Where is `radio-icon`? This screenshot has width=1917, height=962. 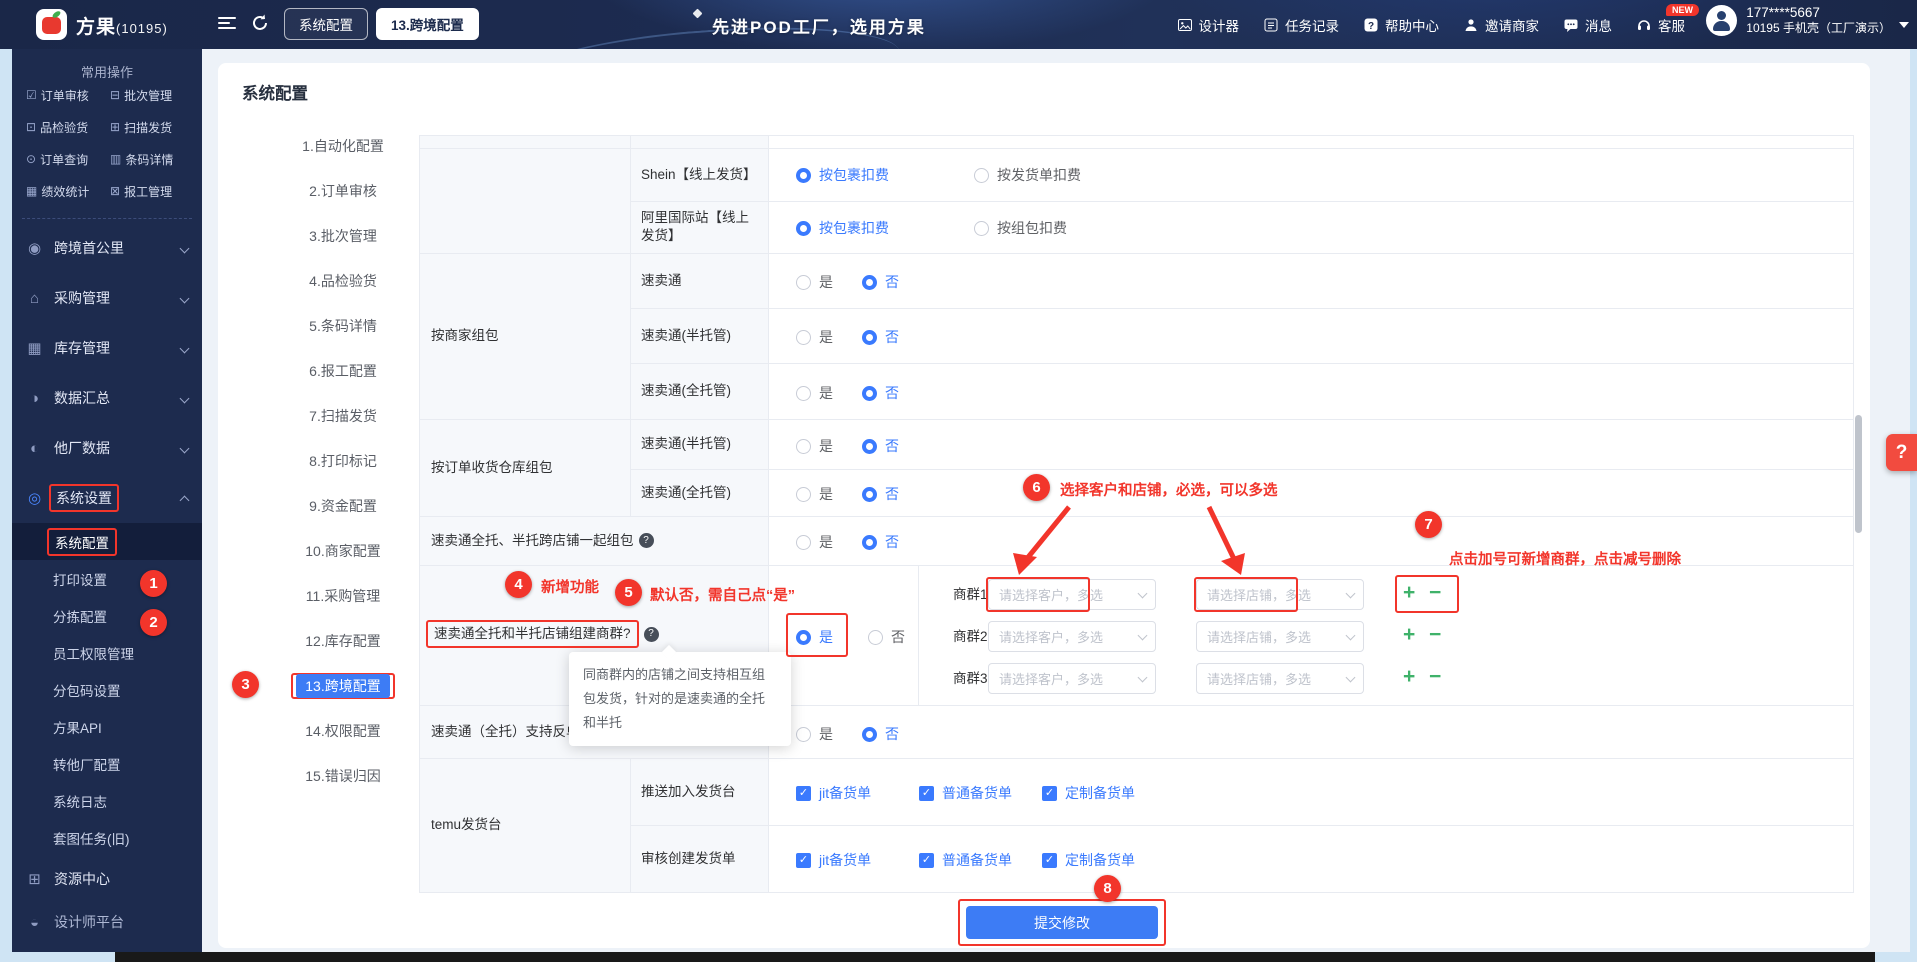 radio-icon is located at coordinates (981, 228).